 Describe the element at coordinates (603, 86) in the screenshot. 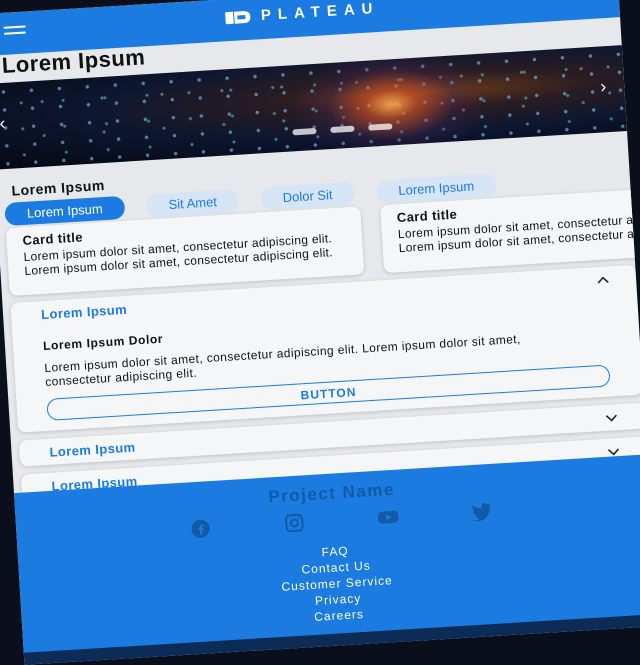

I see `chevron-right-icon: ›` at that location.